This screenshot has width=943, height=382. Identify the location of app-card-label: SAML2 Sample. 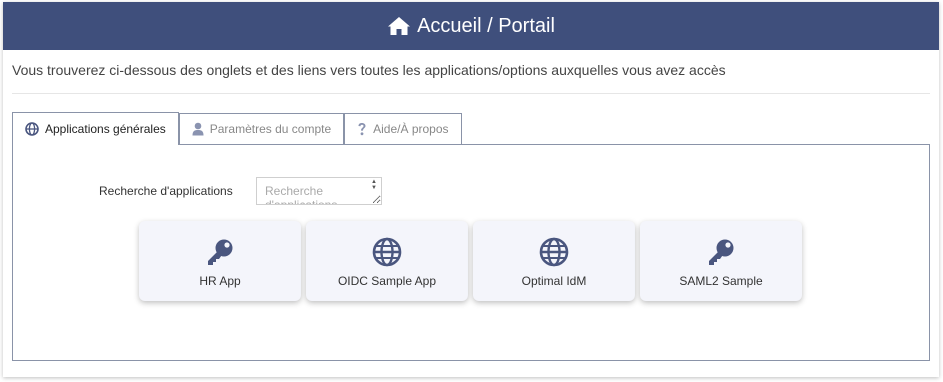
(721, 281).